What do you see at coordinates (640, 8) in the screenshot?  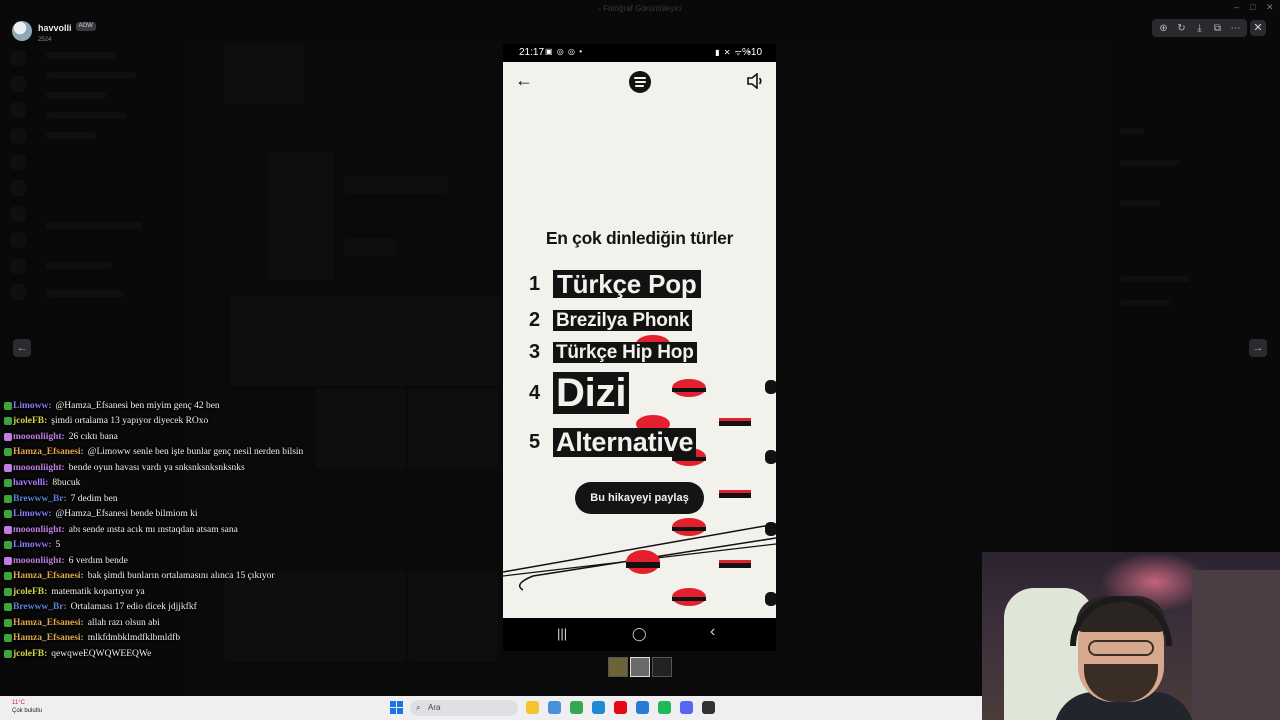 I see `window-title: - Fotoğraf Görüntüleyici` at bounding box center [640, 8].